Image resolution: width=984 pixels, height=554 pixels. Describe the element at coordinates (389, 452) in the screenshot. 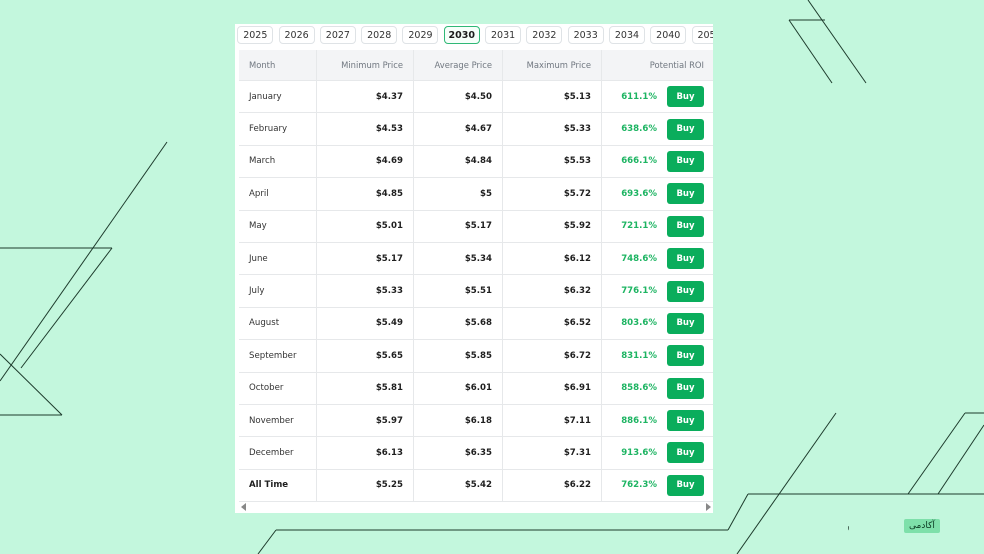

I see `min-price-value: $6.13` at that location.